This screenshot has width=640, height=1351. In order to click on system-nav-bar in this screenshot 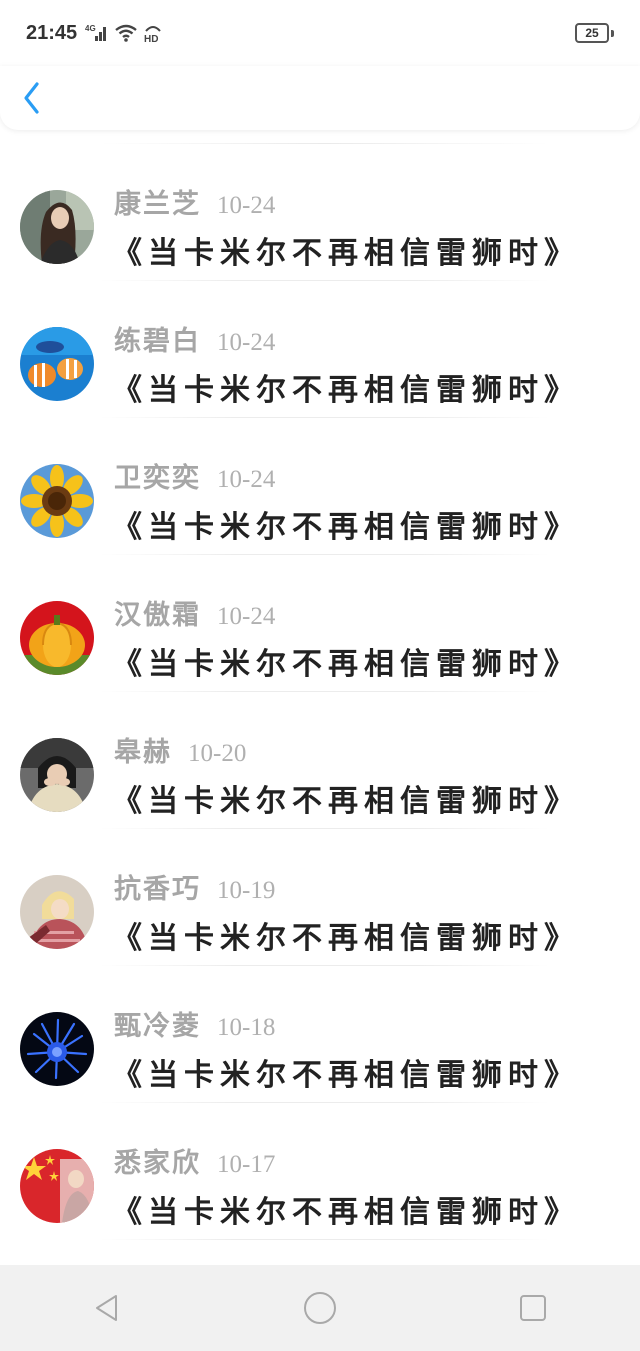, I will do `click(320, 1308)`.